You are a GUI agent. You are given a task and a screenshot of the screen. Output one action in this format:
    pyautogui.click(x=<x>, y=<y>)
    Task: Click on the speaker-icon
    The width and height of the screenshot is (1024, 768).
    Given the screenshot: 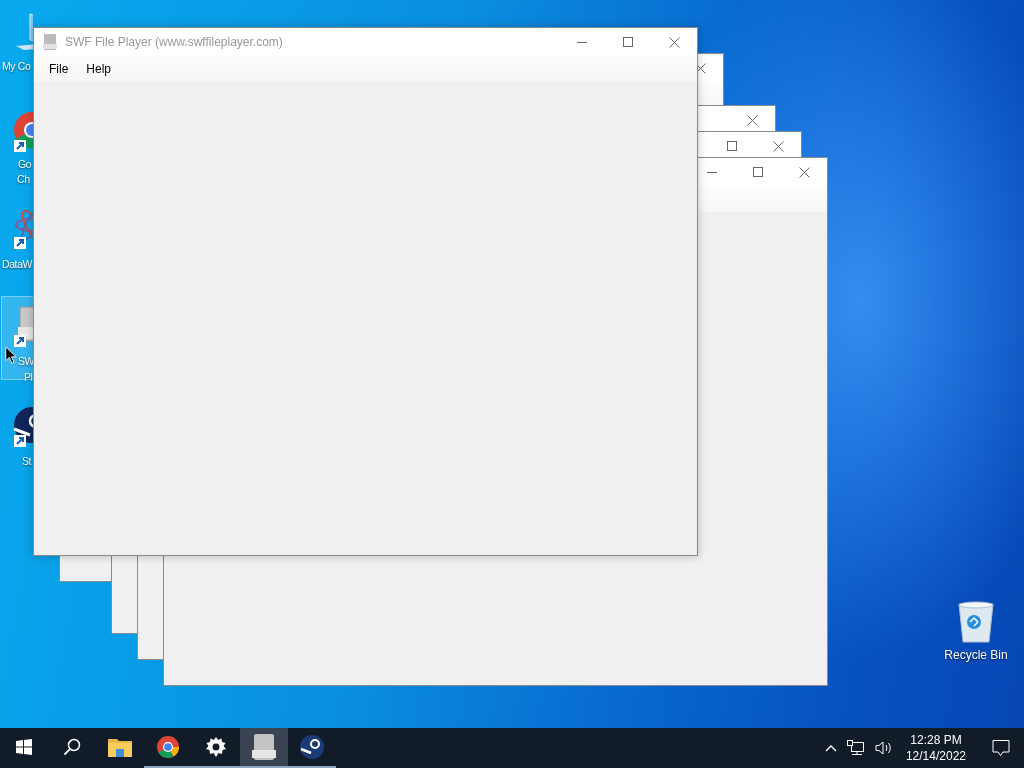 What is the action you would take?
    pyautogui.click(x=883, y=748)
    